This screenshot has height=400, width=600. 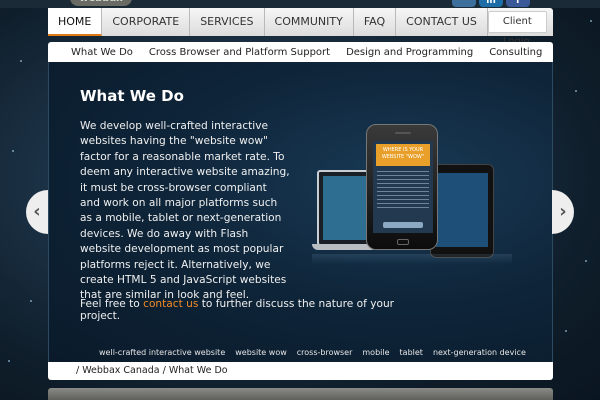 I want to click on breadcrumb: / Webbax Canada / What We Do, so click(x=300, y=371).